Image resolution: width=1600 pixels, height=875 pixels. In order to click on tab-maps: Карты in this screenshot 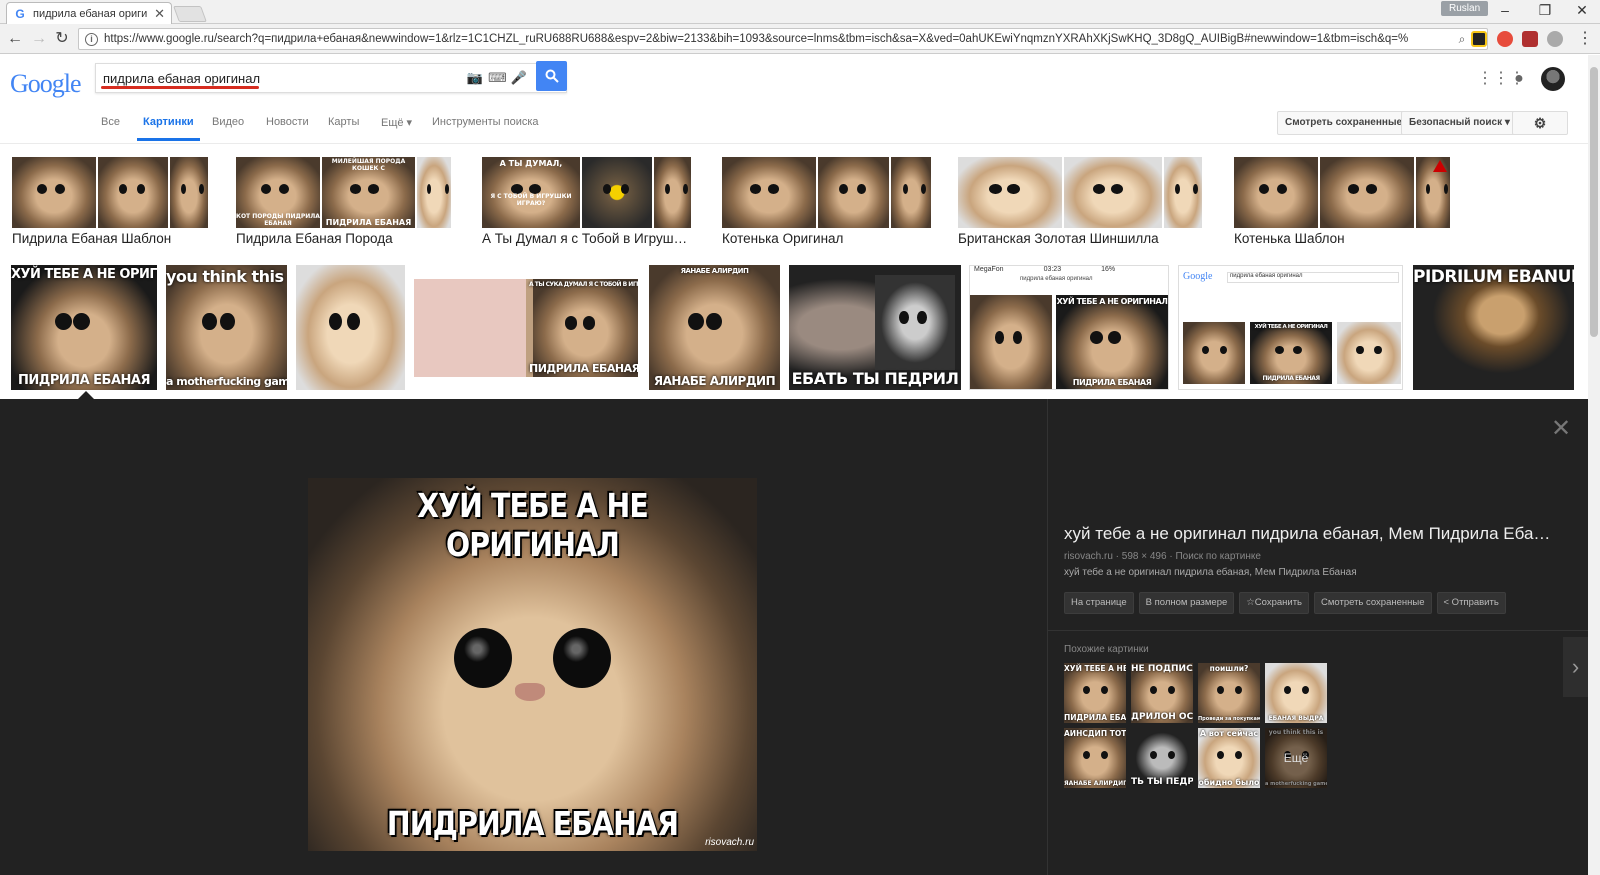, I will do `click(343, 122)`.